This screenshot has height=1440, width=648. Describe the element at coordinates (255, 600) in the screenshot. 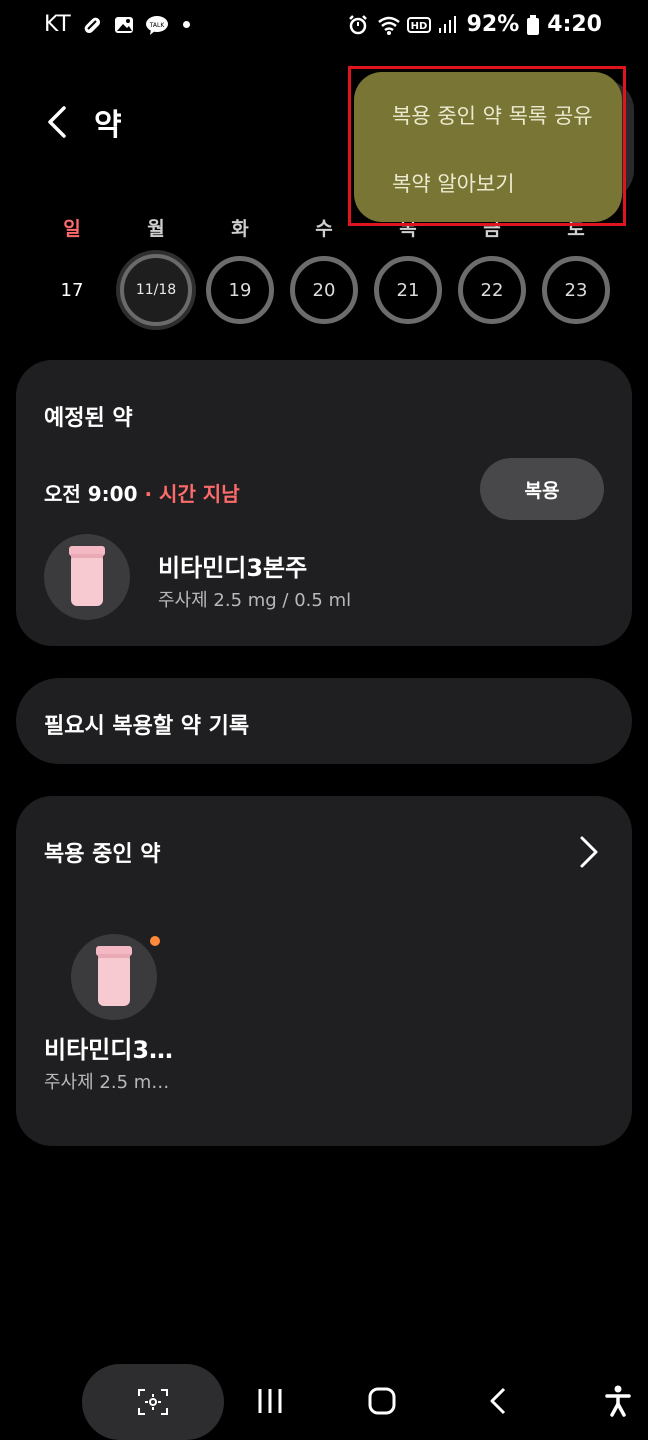

I see `scheduled-medication-desc: 주사제 2.5 mg / 0.5 ml` at that location.